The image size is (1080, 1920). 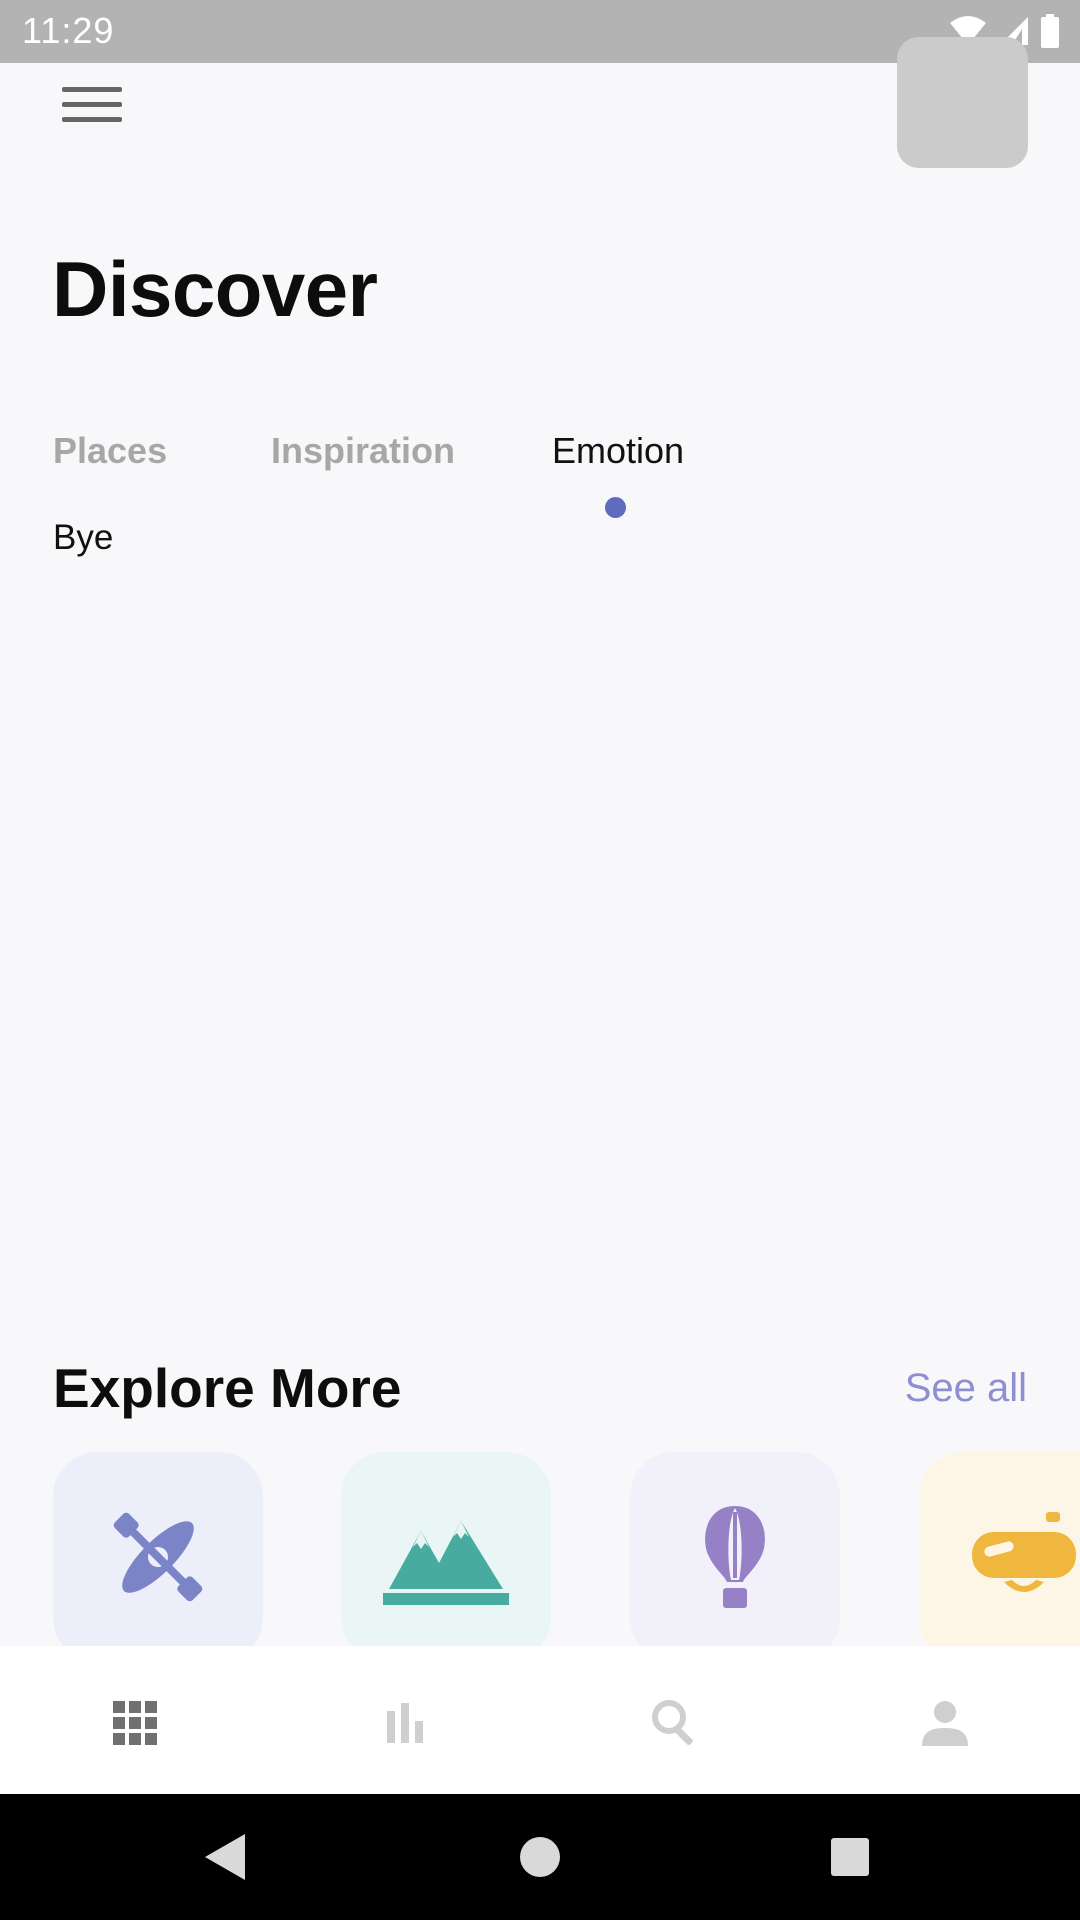 What do you see at coordinates (540, 1720) in the screenshot?
I see `bottom-navigation` at bounding box center [540, 1720].